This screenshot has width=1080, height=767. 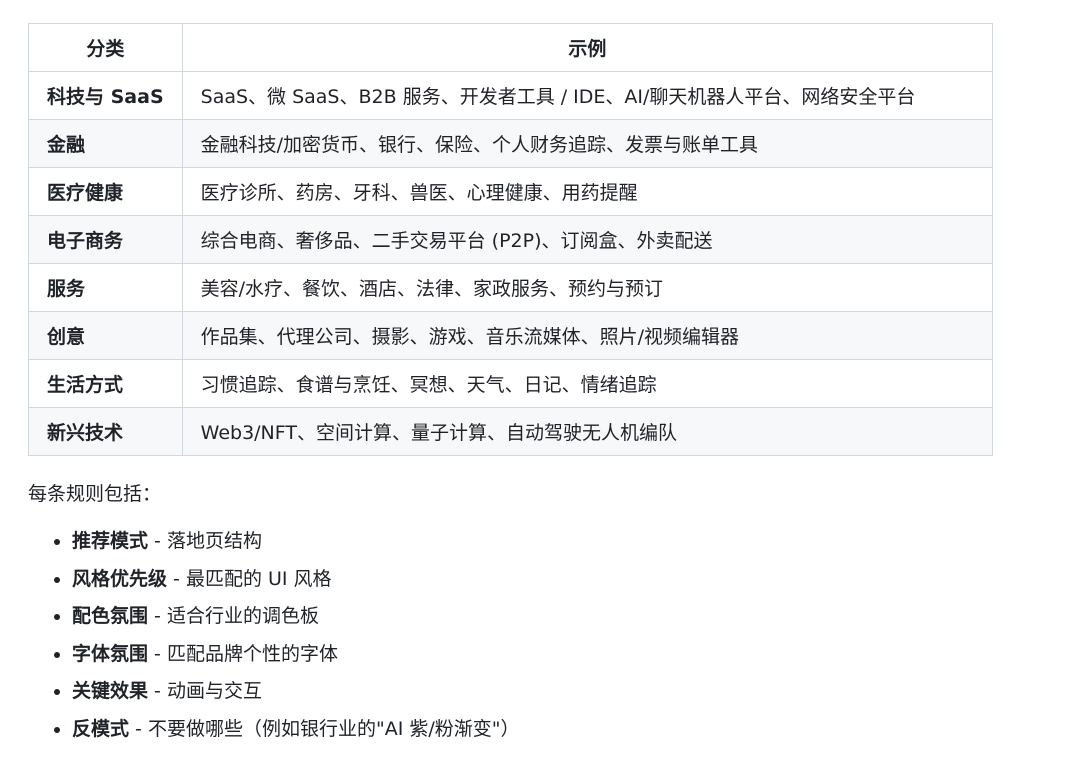 I want to click on category-cell: 金融, so click(x=105, y=143).